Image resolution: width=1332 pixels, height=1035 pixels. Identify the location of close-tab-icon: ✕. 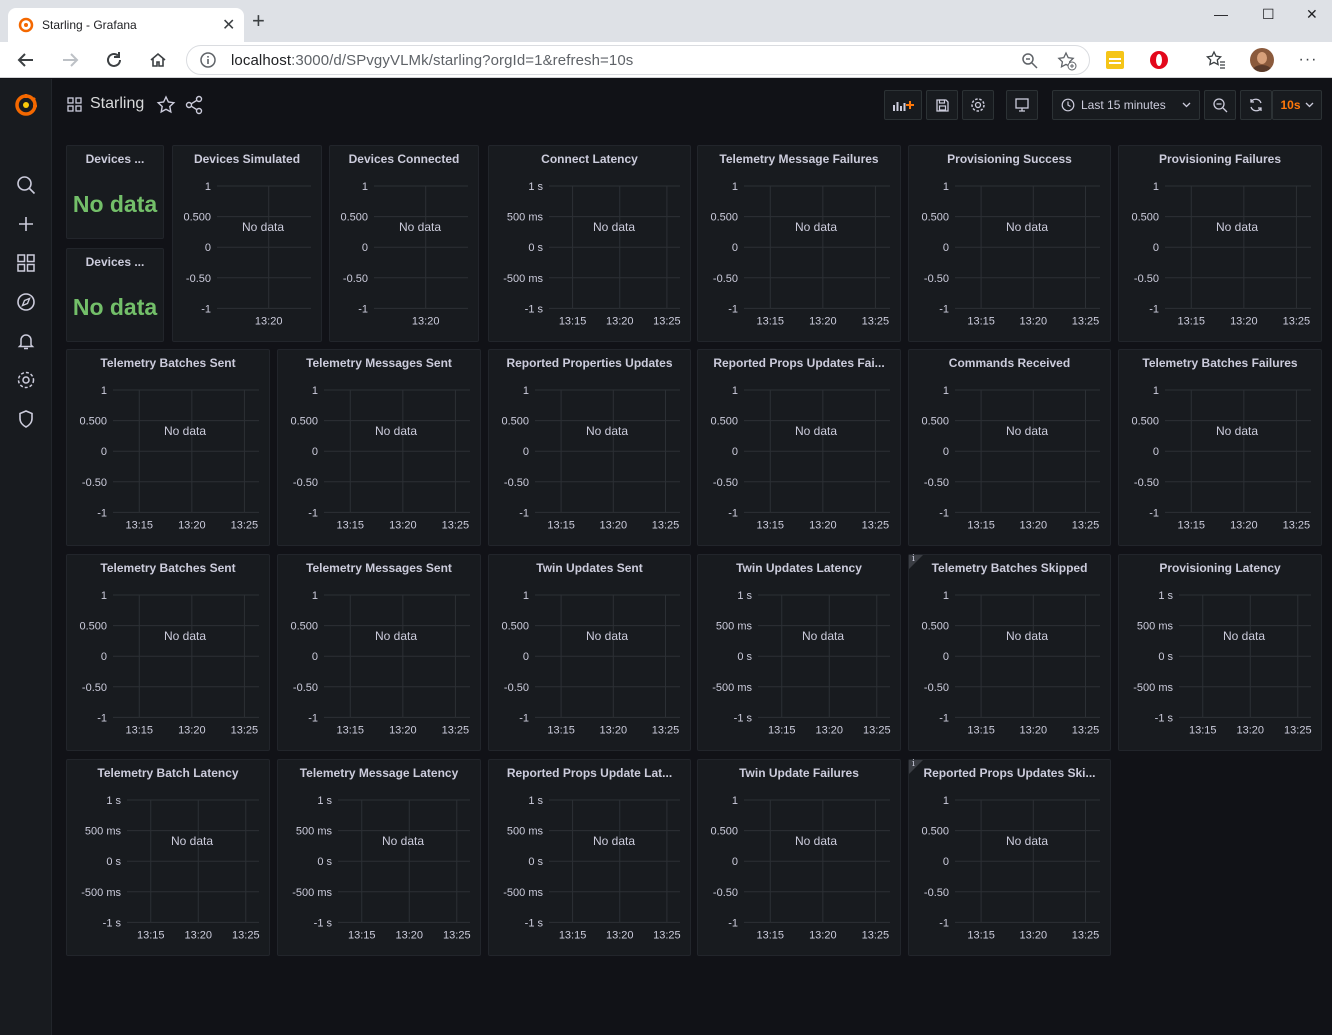
(228, 25).